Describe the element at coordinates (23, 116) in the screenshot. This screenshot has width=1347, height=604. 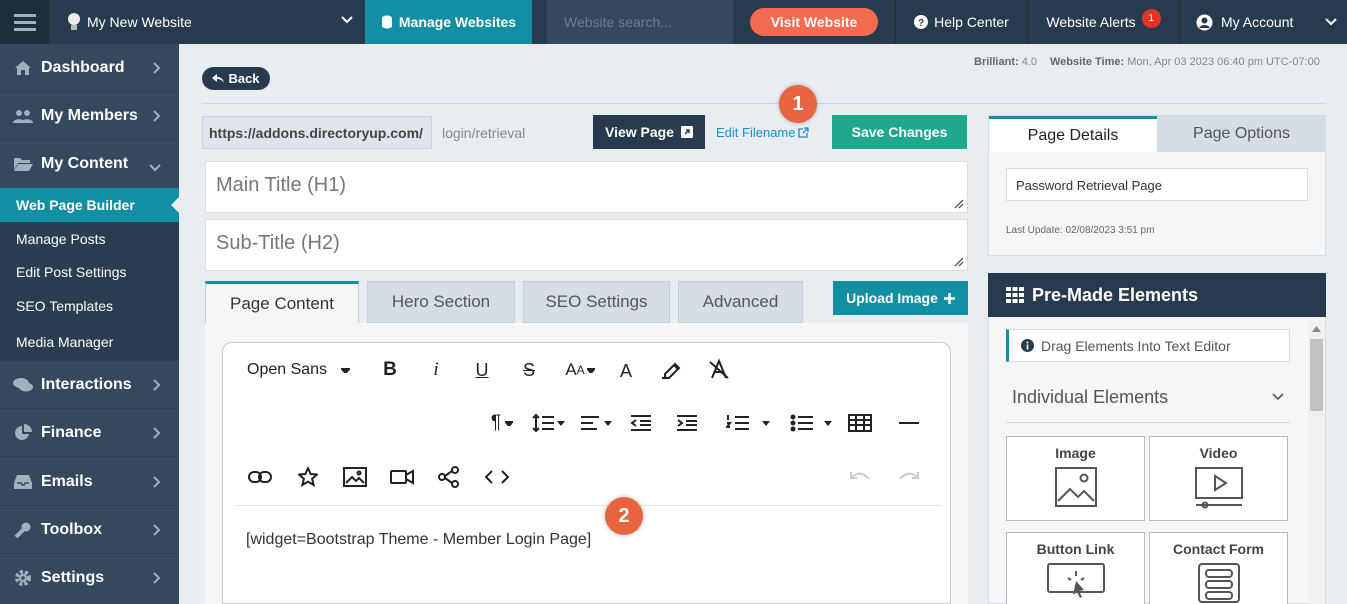
I see `users-icon` at that location.